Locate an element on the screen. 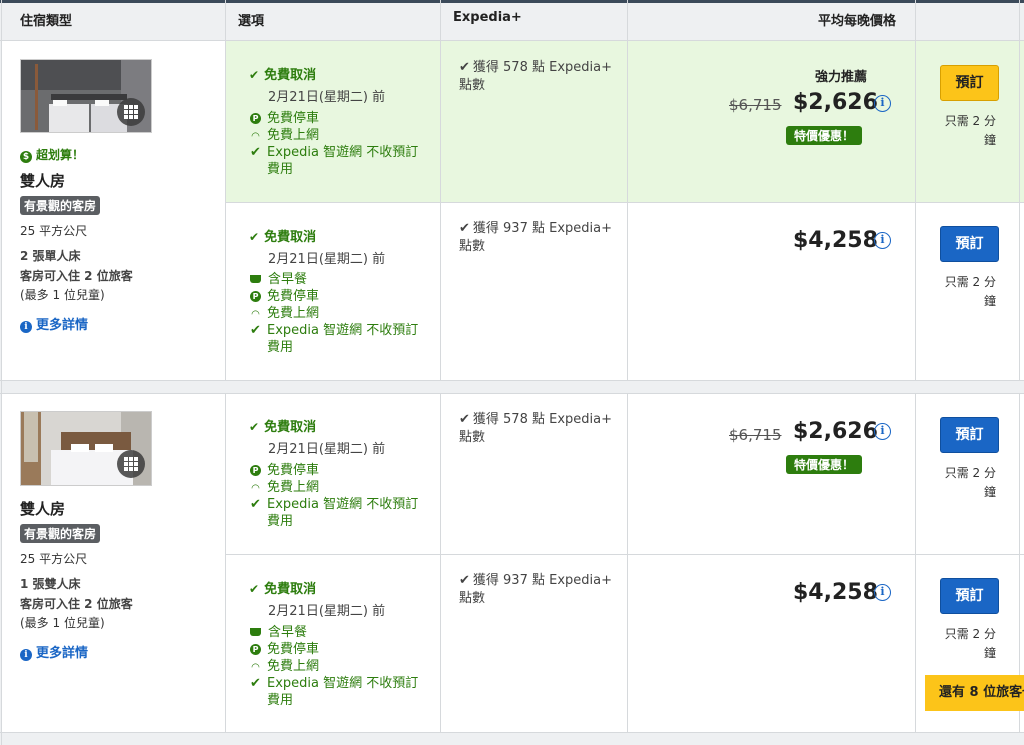  recommended-label: 強力推薦 is located at coordinates (841, 77).